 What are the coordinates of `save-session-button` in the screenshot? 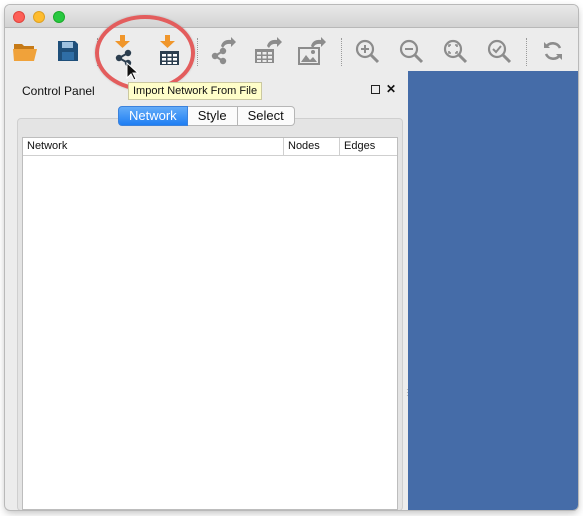 It's located at (68, 51).